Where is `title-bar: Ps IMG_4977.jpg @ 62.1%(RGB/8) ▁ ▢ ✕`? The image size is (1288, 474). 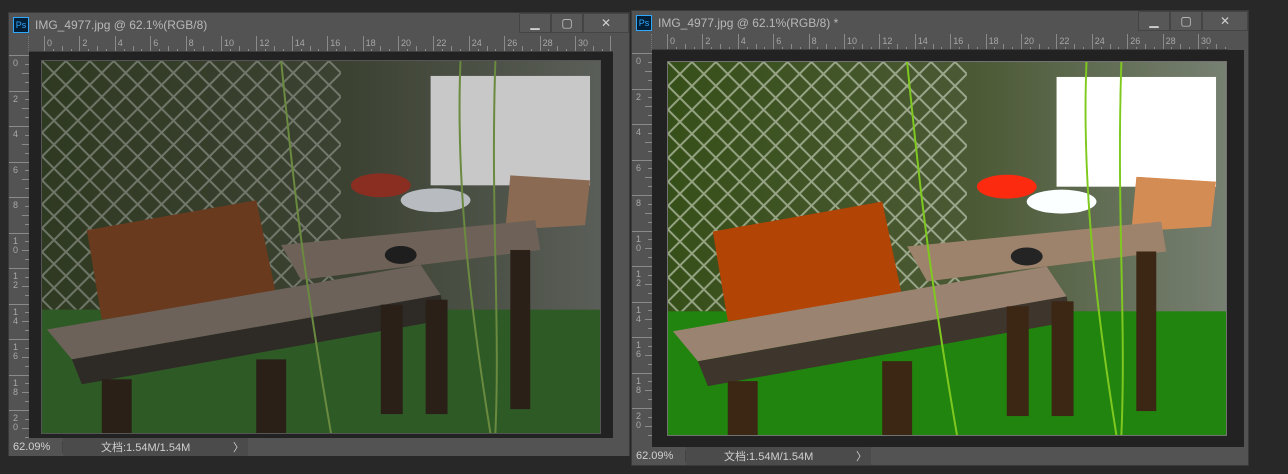
title-bar: Ps IMG_4977.jpg @ 62.1%(RGB/8) ▁ ▢ ✕ is located at coordinates (319, 24).